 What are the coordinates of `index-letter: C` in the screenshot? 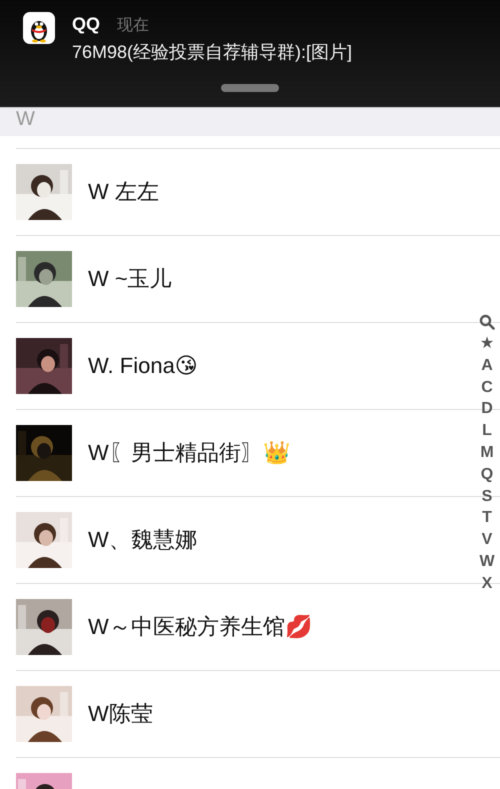 It's located at (487, 387).